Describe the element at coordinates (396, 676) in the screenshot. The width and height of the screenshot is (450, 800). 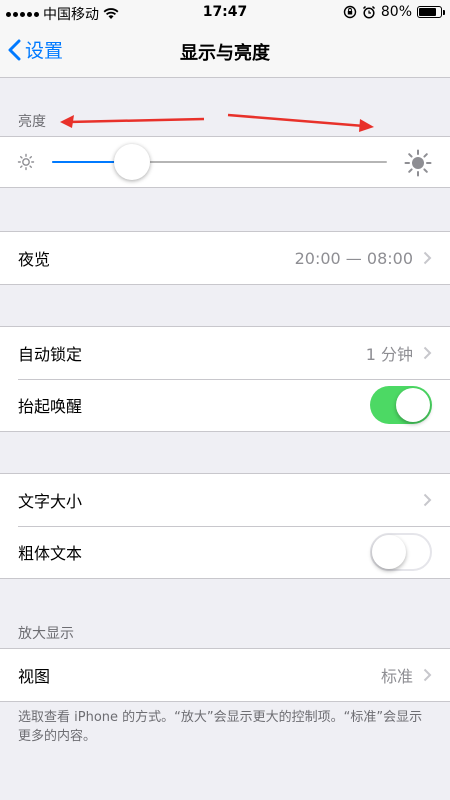
I see `zoom-view-value: 标准` at that location.